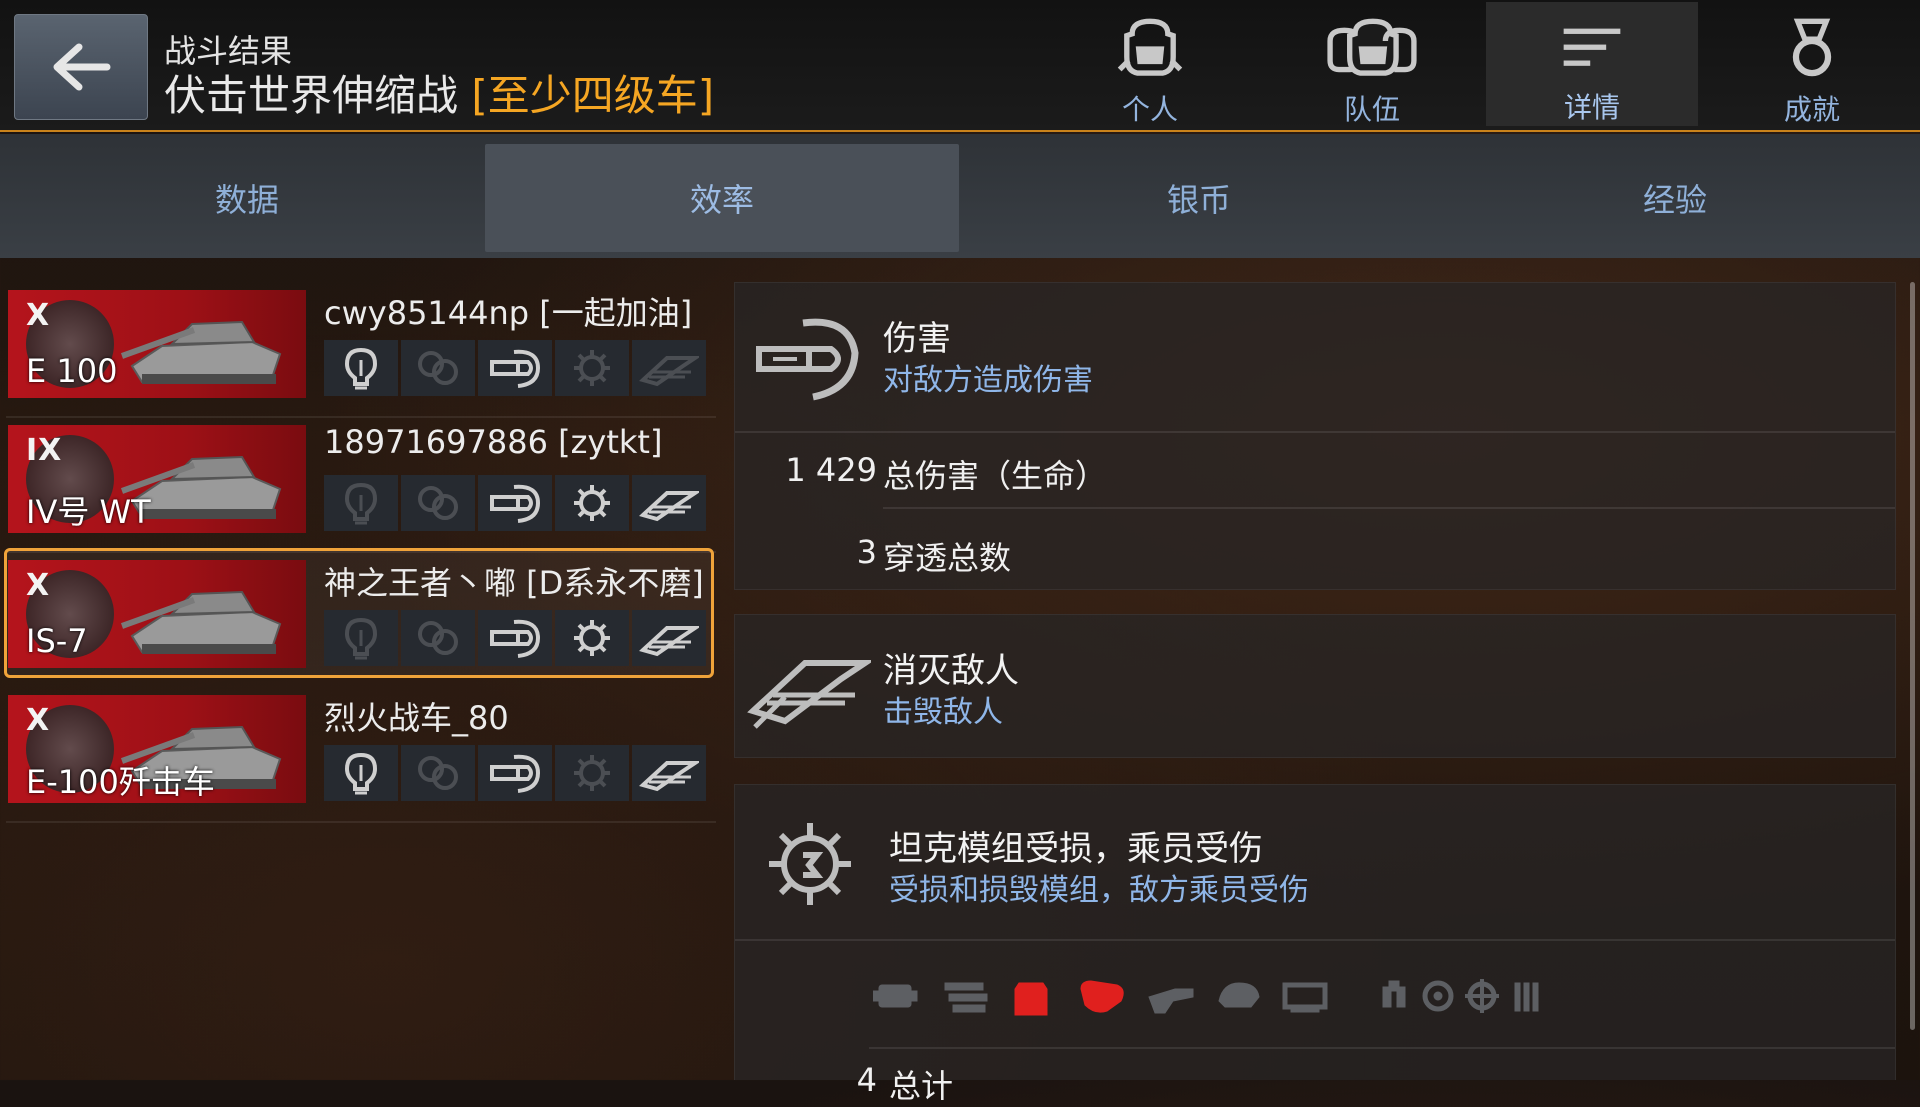 The width and height of the screenshot is (1920, 1107). I want to click on kills-title: 消灭敌人, so click(951, 671).